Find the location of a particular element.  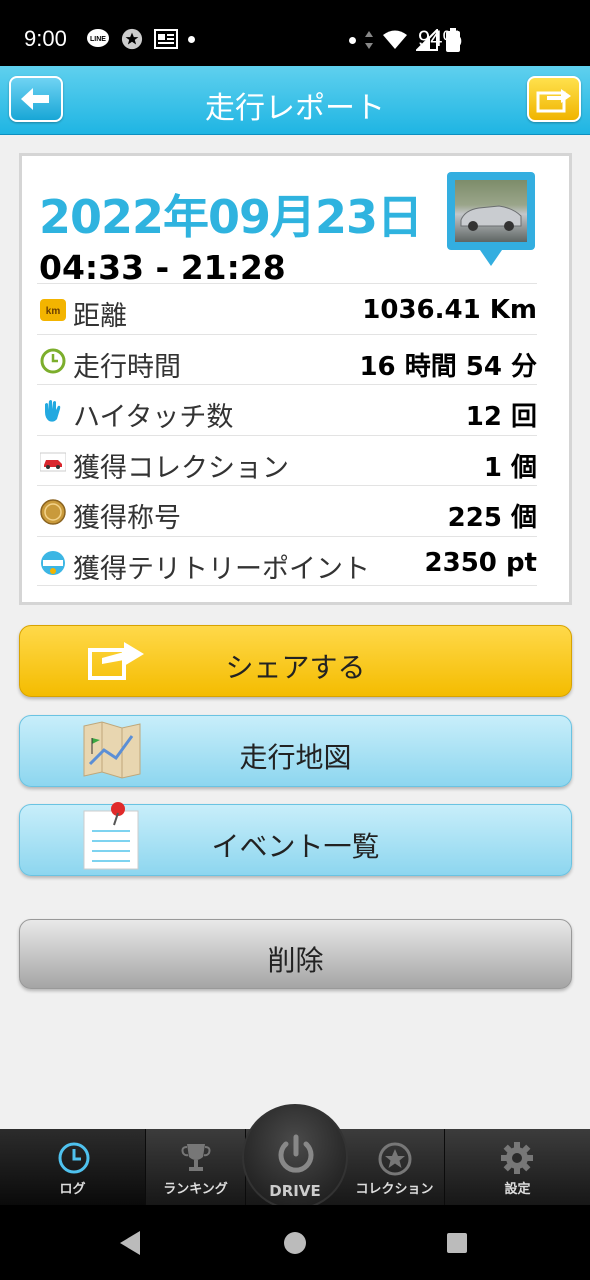

drive-button: DRIVE is located at coordinates (295, 1157).